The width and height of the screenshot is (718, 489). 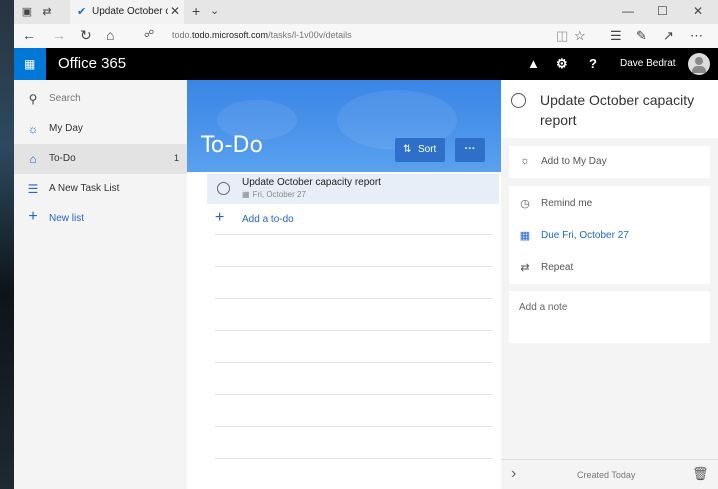 What do you see at coordinates (585, 235) in the screenshot?
I see `due-date-label: Due Fri, October 27` at bounding box center [585, 235].